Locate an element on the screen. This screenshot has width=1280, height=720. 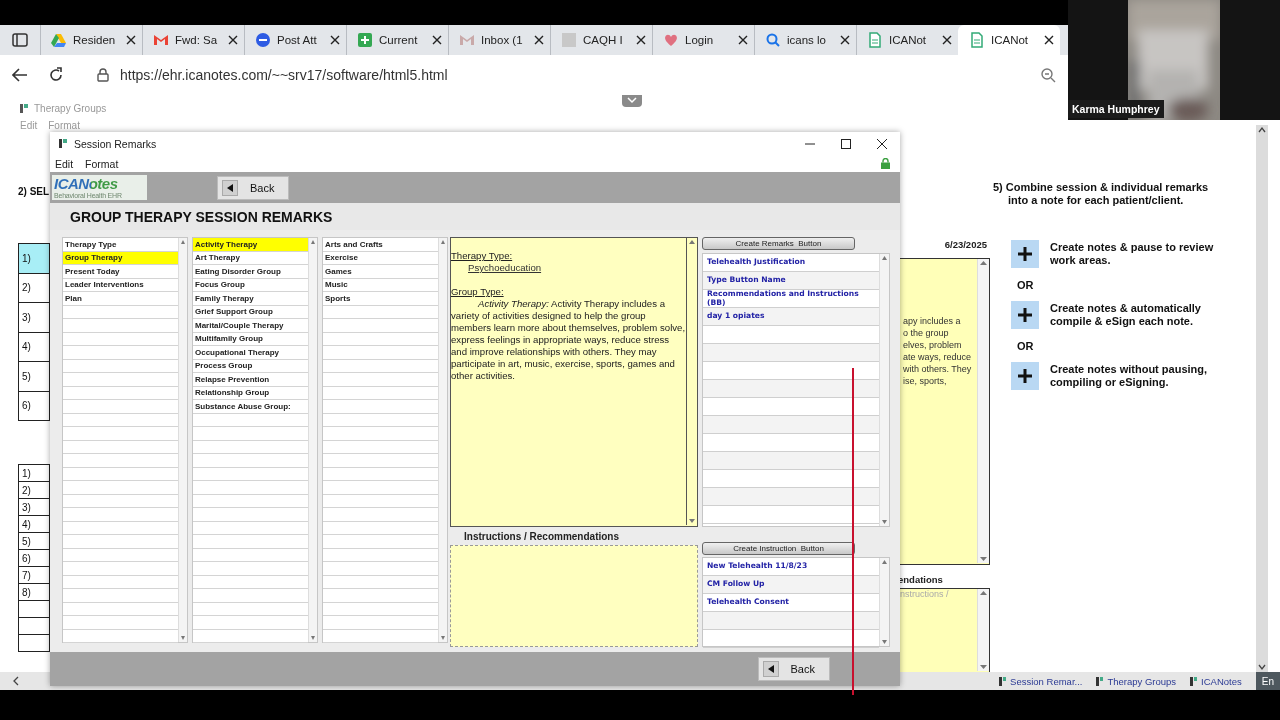
create-button: Create Remarks Button is located at coordinates (778, 243).